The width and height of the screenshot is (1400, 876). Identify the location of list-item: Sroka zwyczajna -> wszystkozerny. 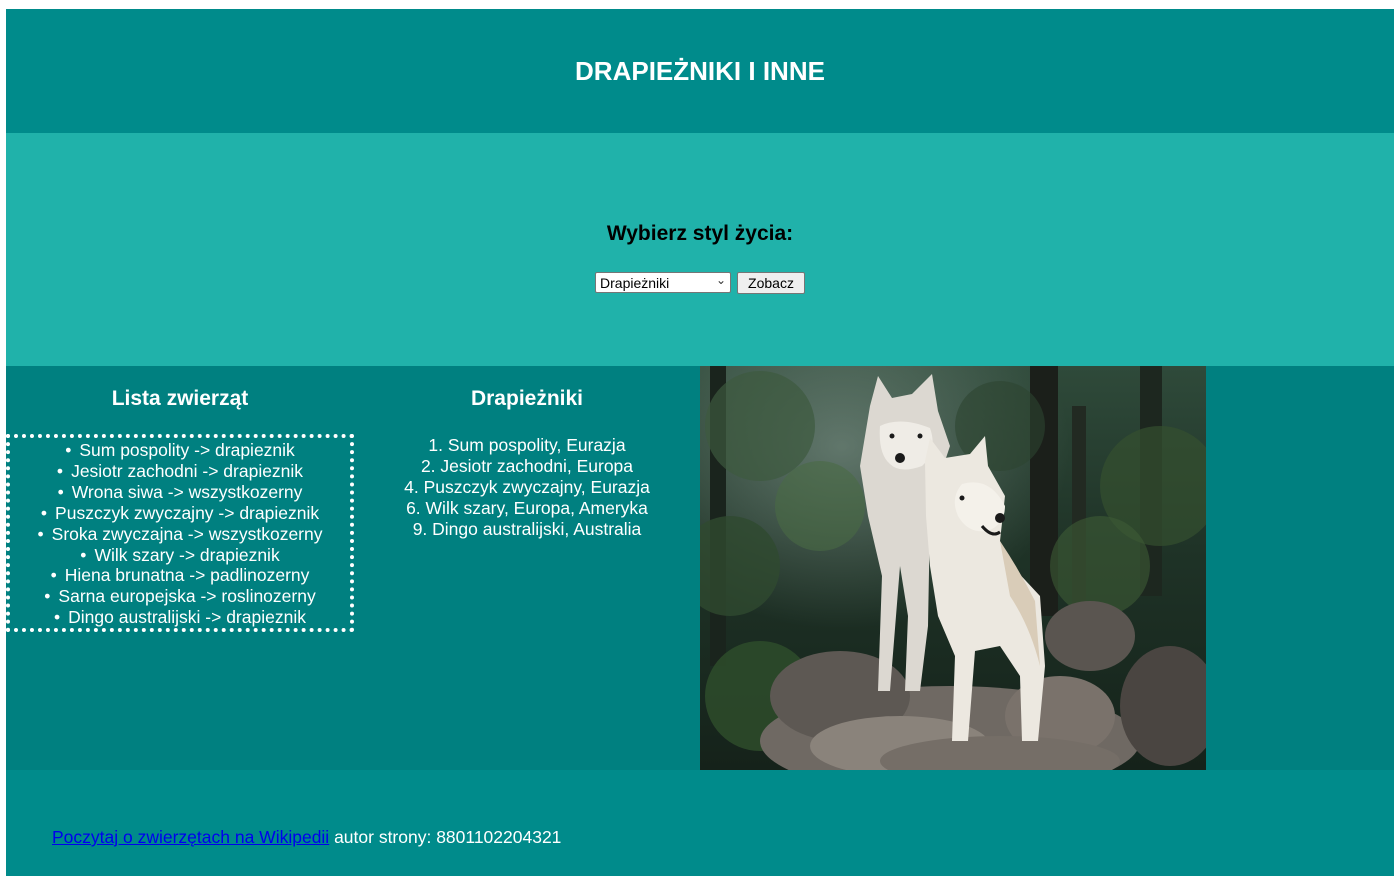
(180, 534).